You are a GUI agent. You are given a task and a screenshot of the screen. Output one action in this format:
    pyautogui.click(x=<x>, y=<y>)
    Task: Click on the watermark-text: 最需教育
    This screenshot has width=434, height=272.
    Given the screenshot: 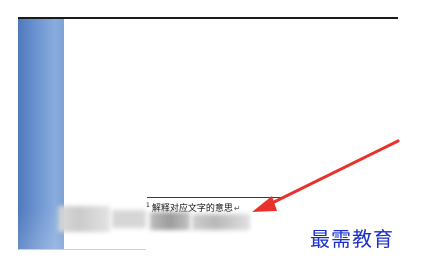 What is the action you would take?
    pyautogui.click(x=352, y=239)
    